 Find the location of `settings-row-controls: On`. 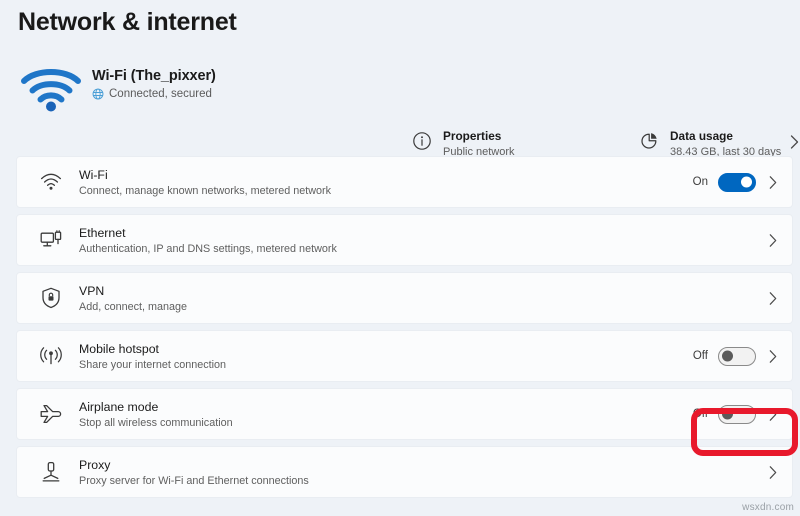

settings-row-controls: On is located at coordinates (736, 182).